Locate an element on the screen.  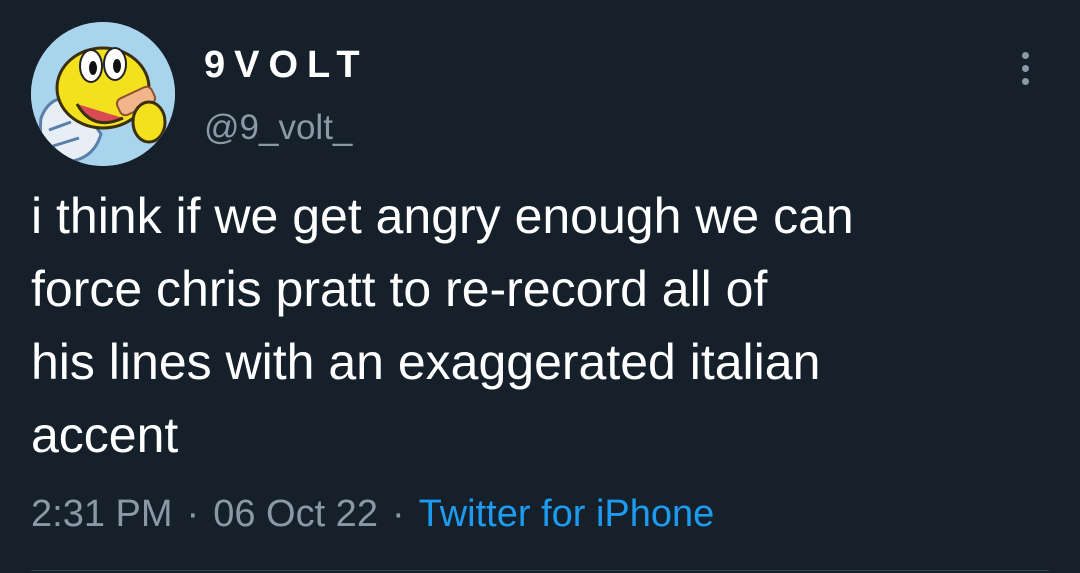
tweet-date: 06 Oct 22 is located at coordinates (295, 514).